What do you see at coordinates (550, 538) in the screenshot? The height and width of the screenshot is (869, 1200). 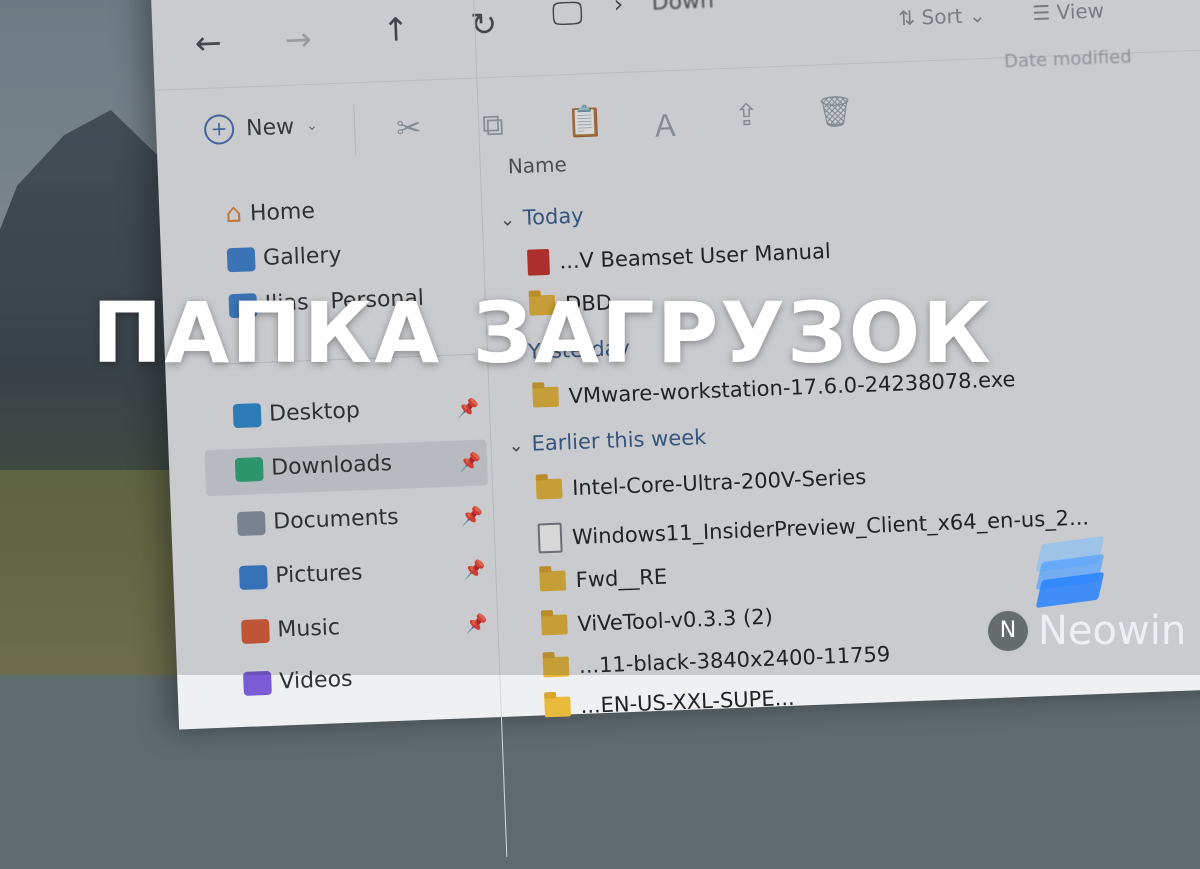 I see `document-icon` at bounding box center [550, 538].